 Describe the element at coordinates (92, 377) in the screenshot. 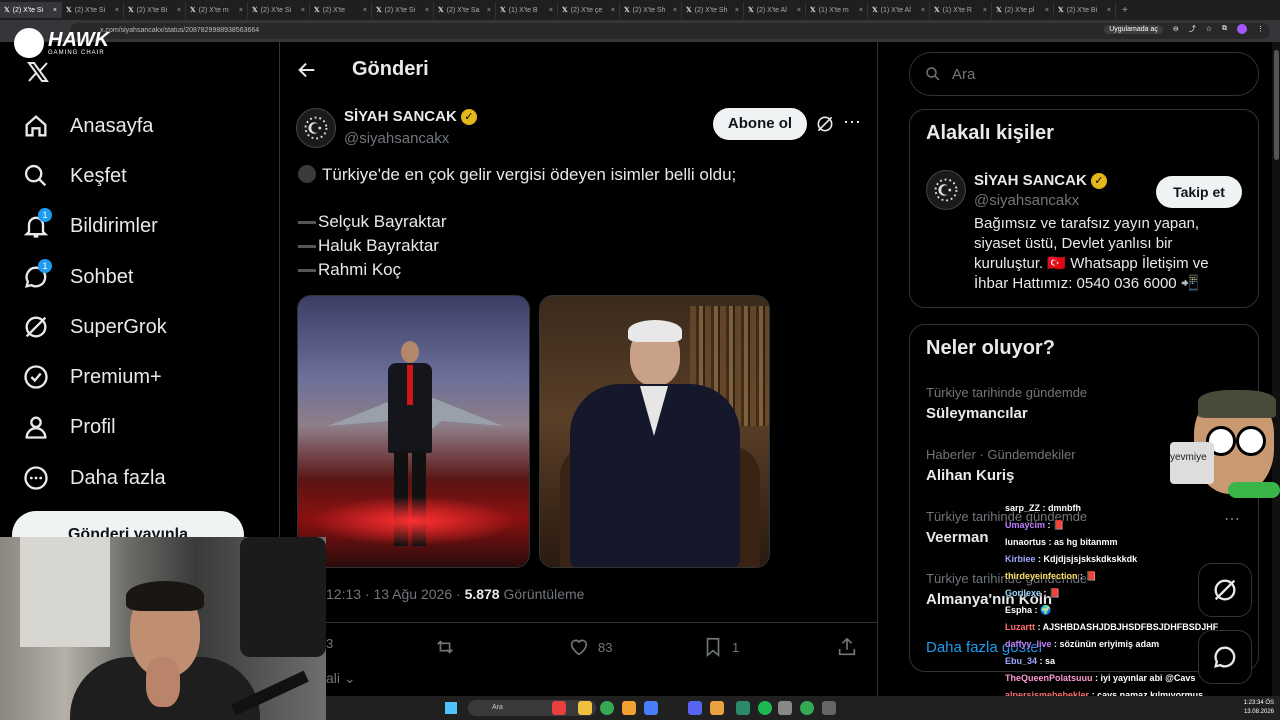

I see `nav-item-premium: Premium+` at that location.